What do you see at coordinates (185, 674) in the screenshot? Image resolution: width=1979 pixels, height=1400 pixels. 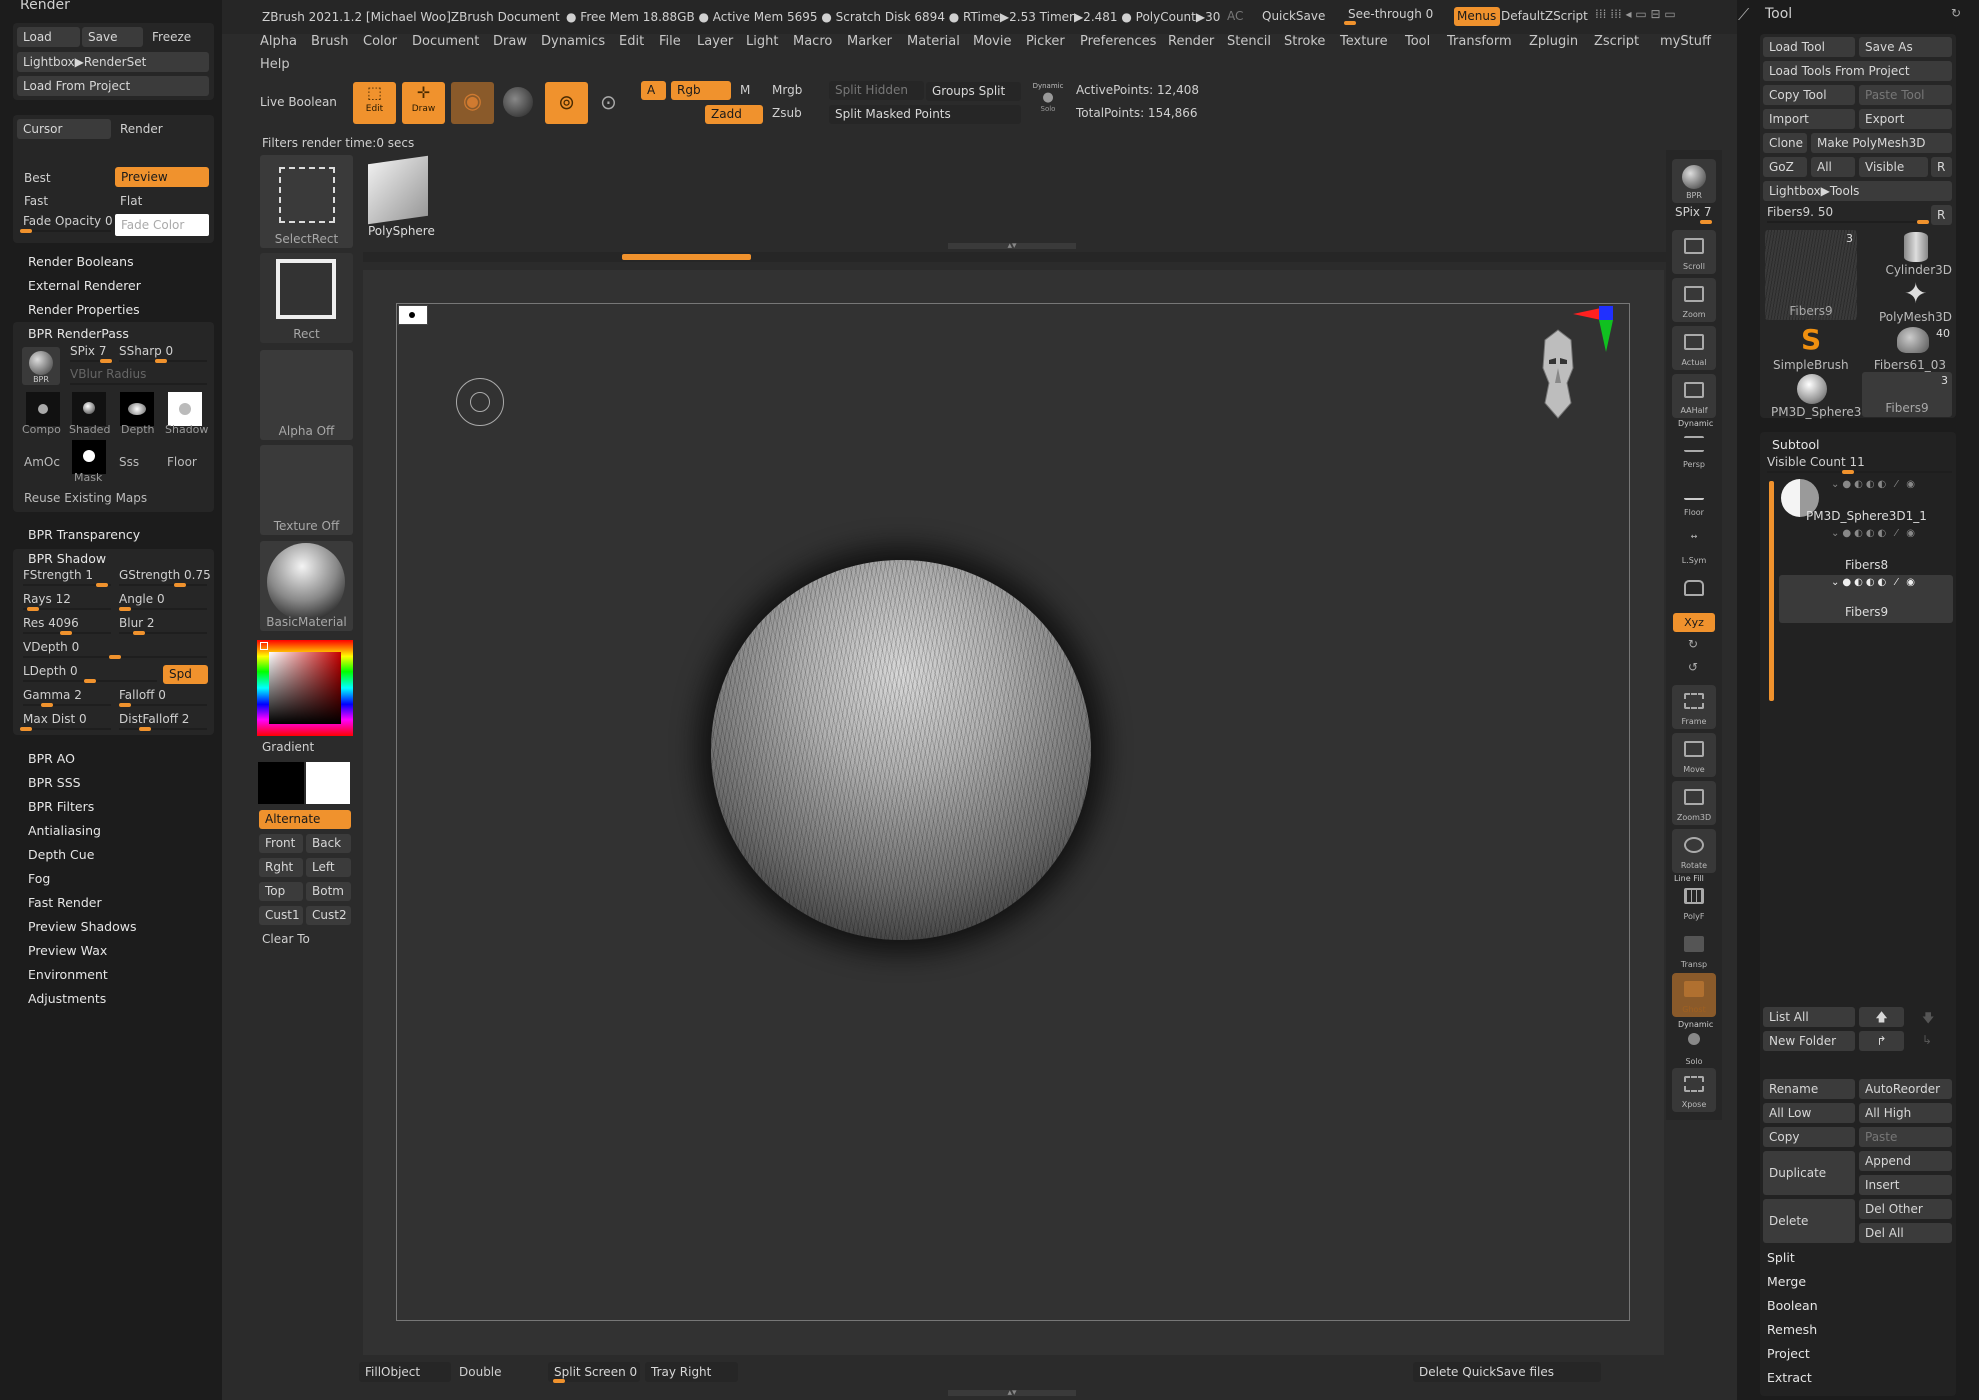 I see `spd-toggle: Spd` at bounding box center [185, 674].